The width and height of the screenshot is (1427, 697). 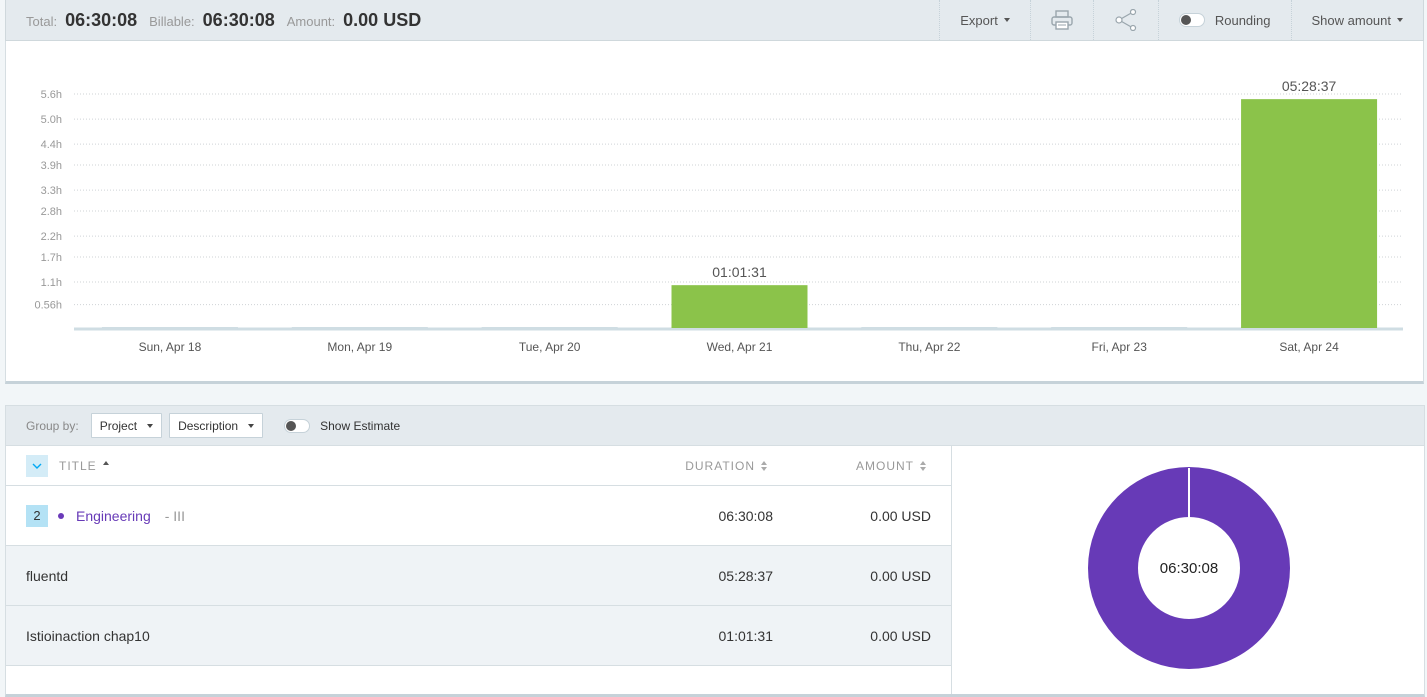 I want to click on duration-header-label: DURATION, so click(x=720, y=465).